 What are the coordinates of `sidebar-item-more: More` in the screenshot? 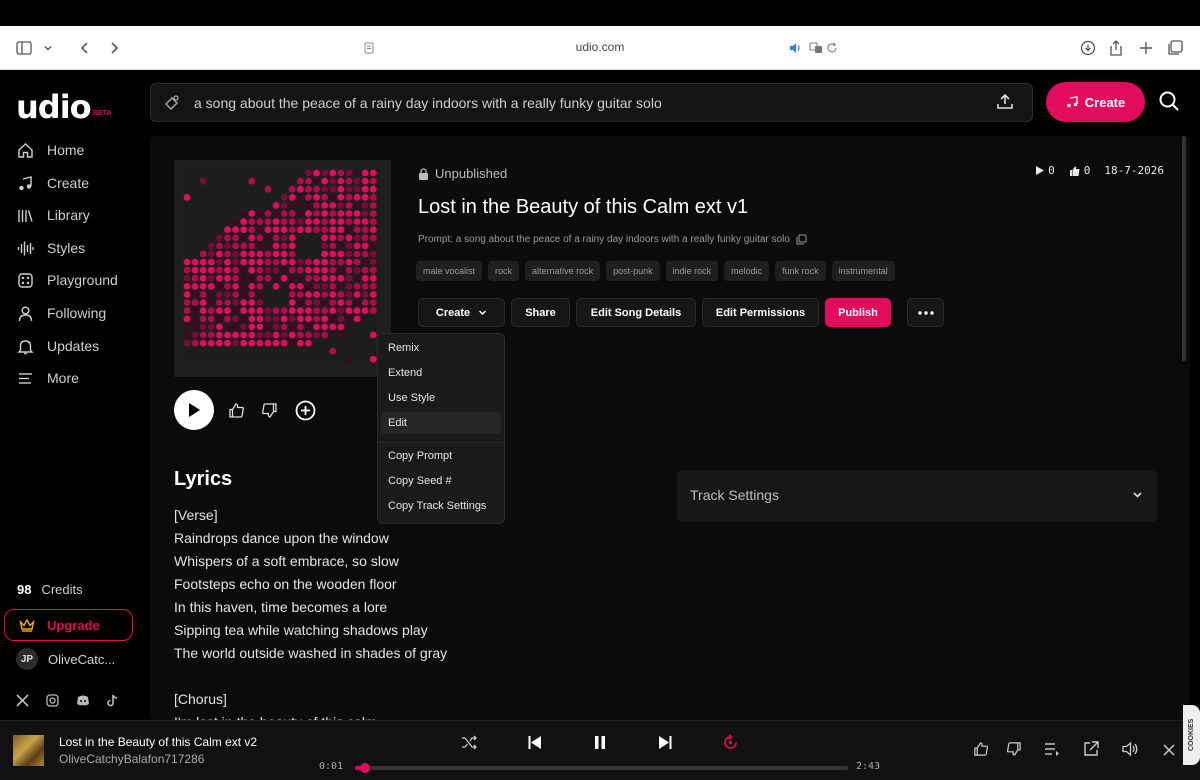 It's located at (48, 378).